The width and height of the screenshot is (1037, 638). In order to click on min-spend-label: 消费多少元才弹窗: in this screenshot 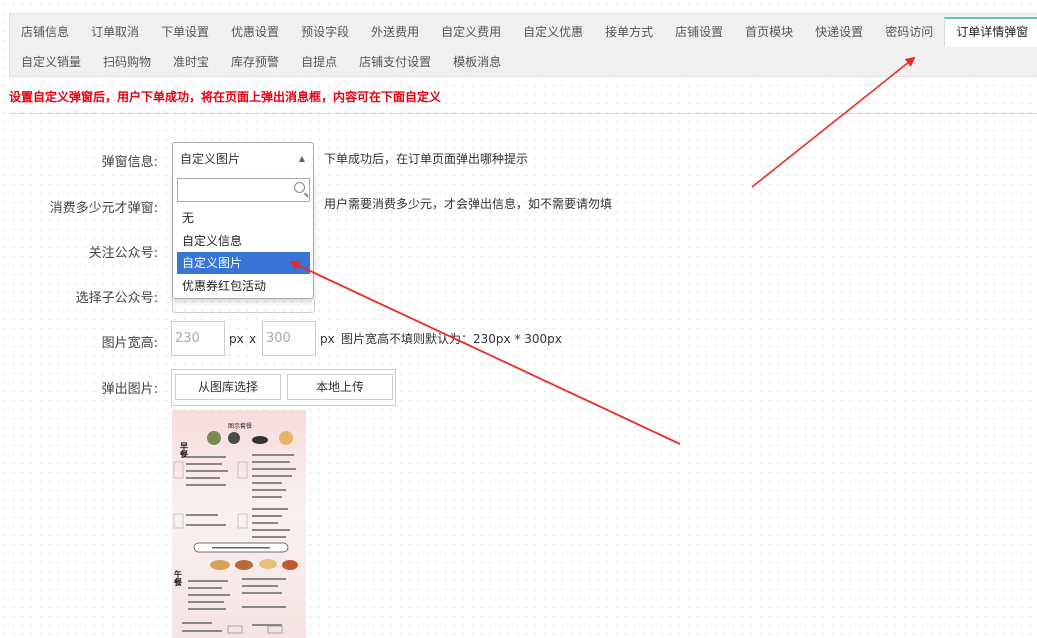, I will do `click(103, 208)`.